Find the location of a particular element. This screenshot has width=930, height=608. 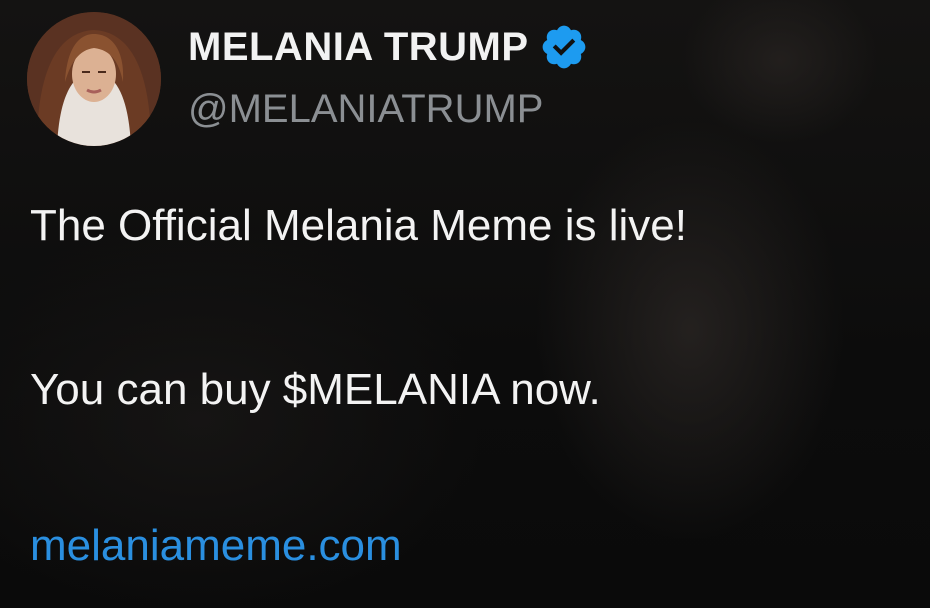

verified-badge-icon is located at coordinates (563, 47).